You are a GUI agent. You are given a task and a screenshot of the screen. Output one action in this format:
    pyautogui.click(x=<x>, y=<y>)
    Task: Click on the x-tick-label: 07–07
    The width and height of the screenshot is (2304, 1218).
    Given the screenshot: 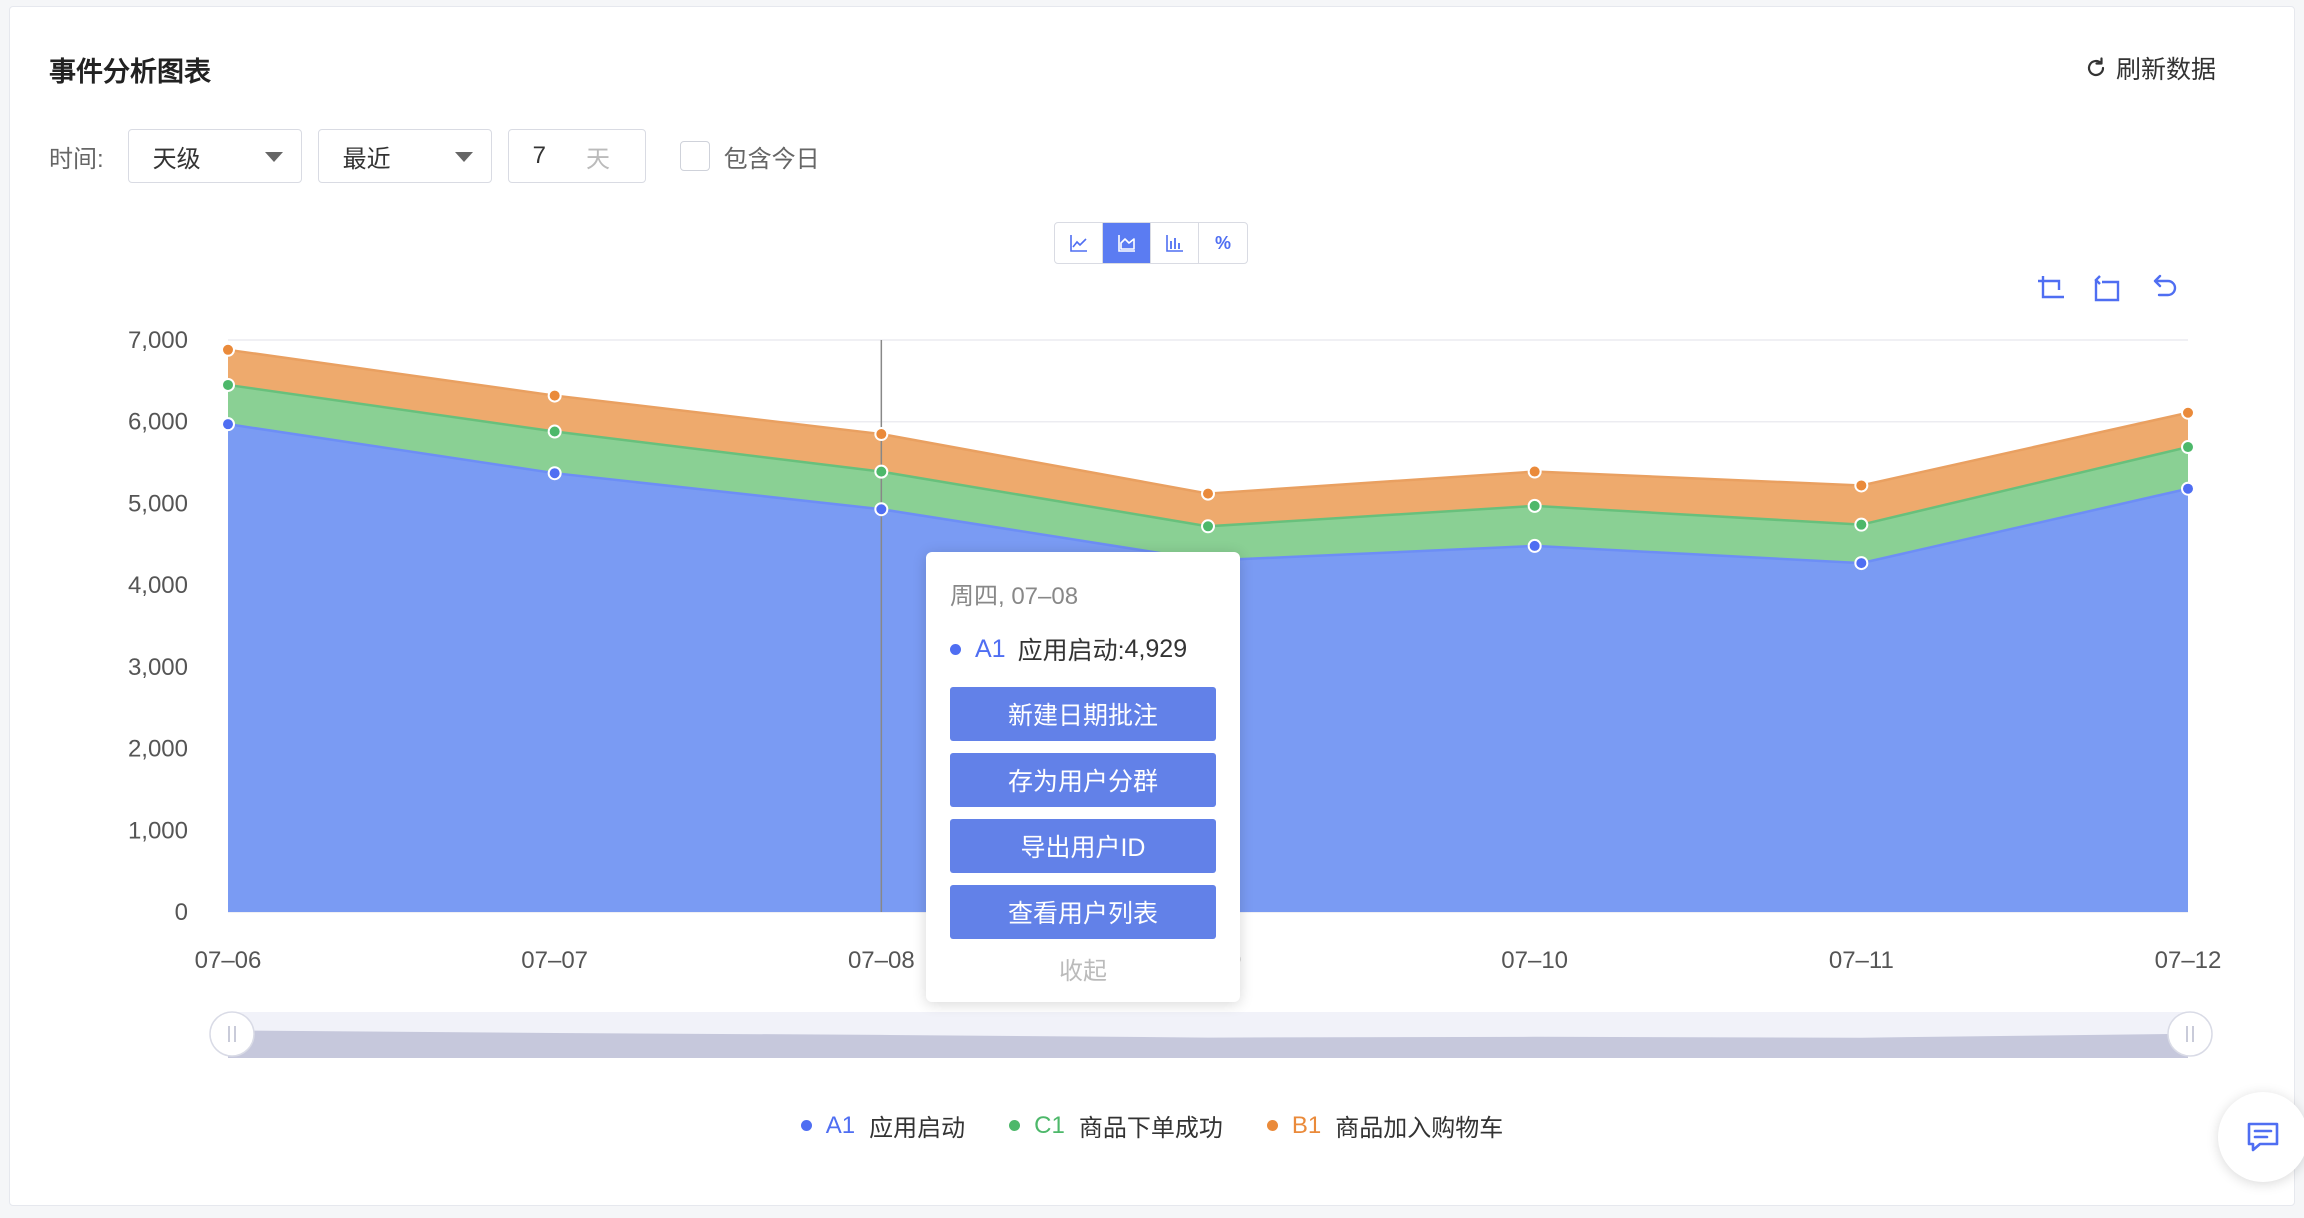 What is the action you would take?
    pyautogui.click(x=554, y=960)
    